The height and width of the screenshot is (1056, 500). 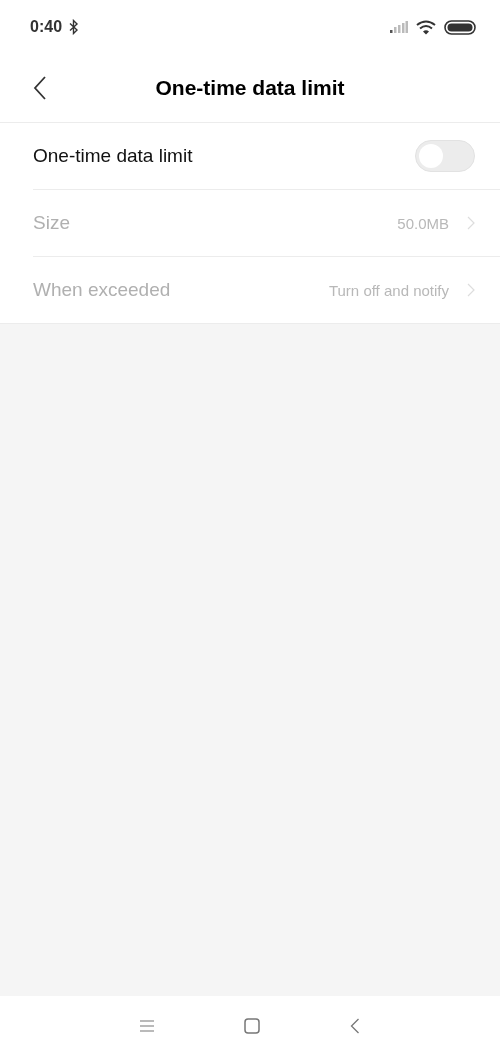 I want to click on menu-icon, so click(x=147, y=1026).